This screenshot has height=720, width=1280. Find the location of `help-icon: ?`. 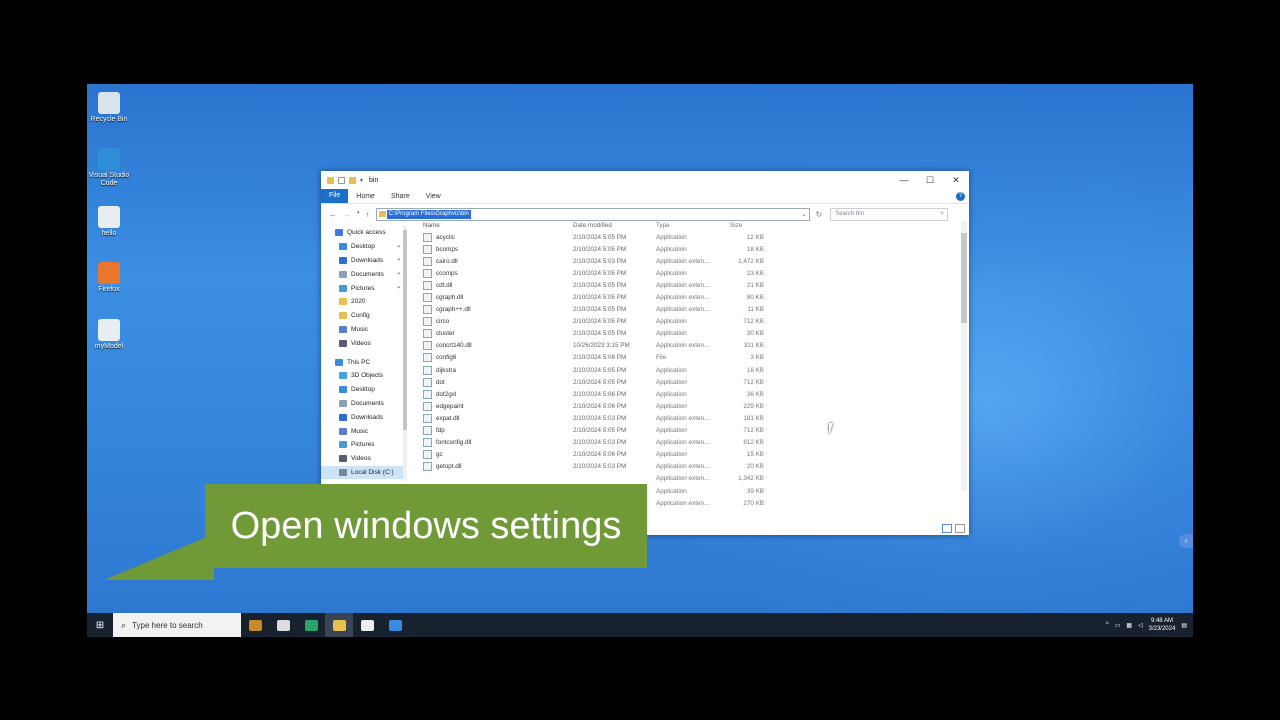

help-icon: ? is located at coordinates (960, 196).